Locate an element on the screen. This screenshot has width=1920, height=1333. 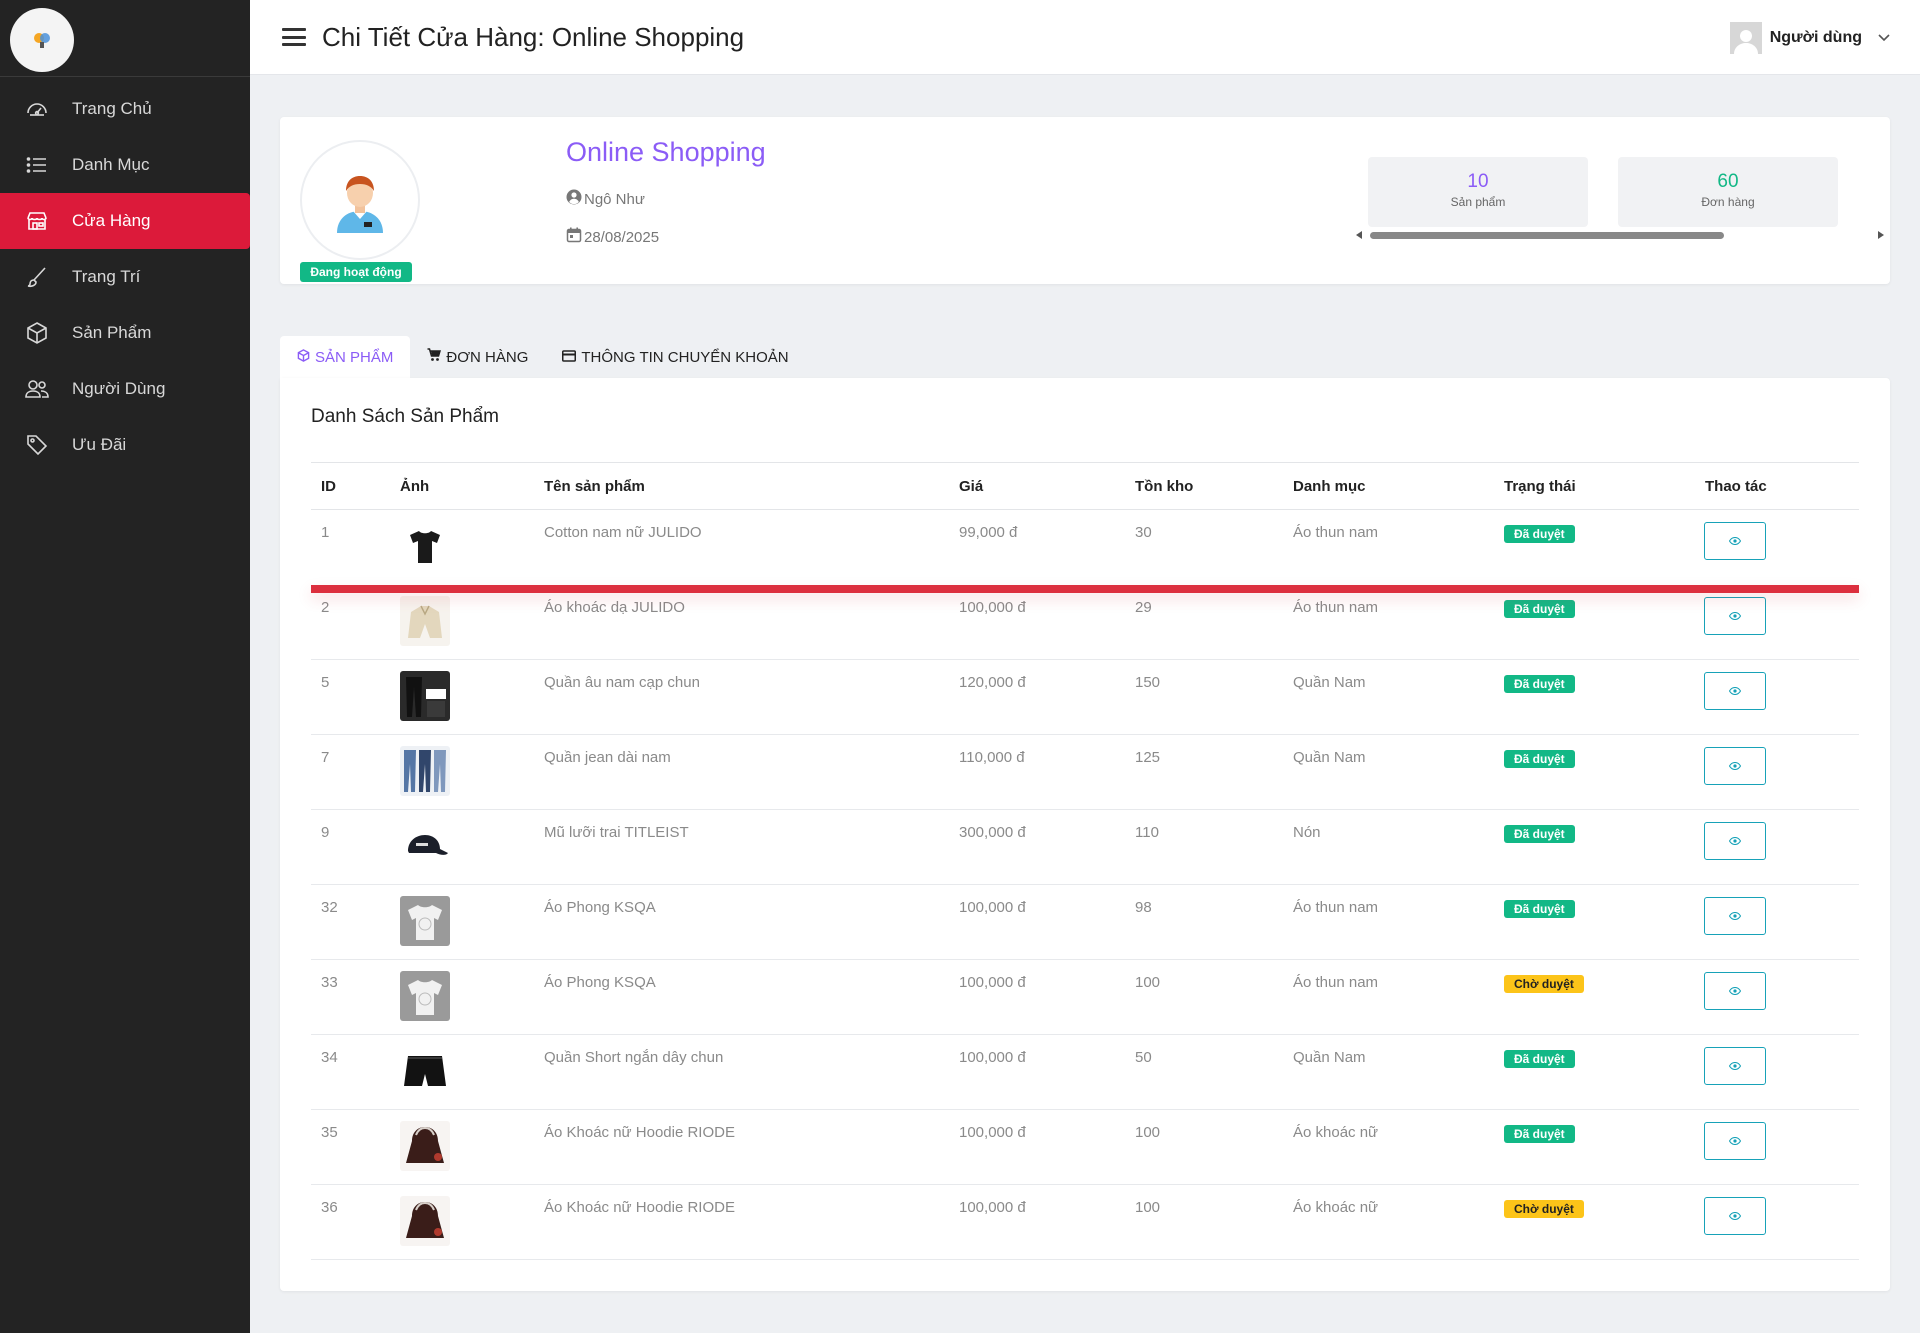
column-header-status: Trạng thái is located at coordinates (1540, 486).